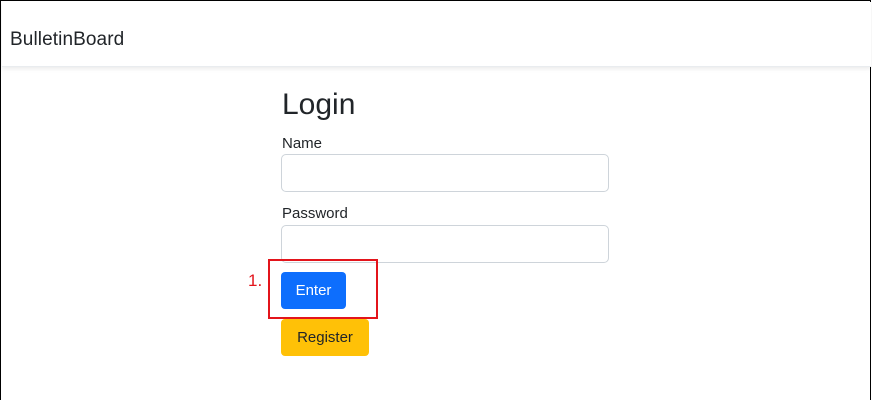 This screenshot has height=401, width=872. I want to click on annotation-step-label: 1., so click(255, 280).